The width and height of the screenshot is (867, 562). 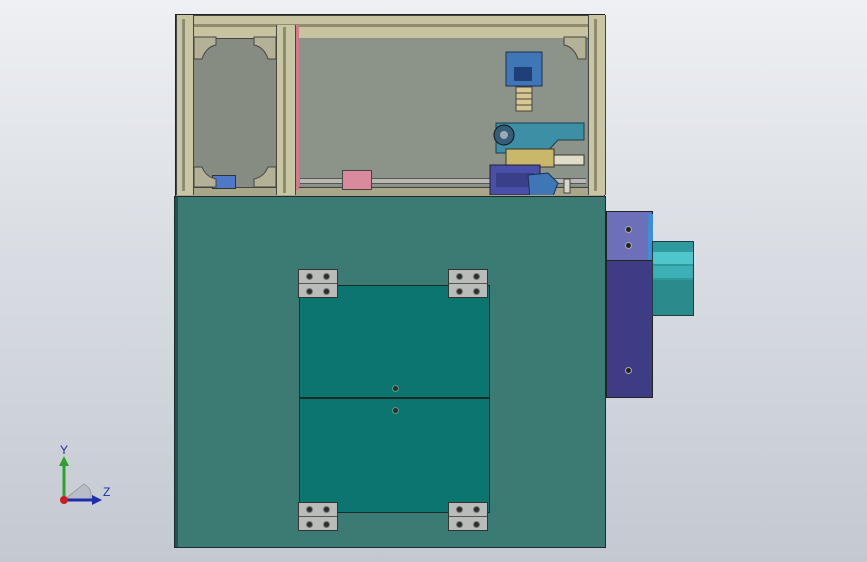 I want to click on hinge-bottom-right, so click(x=468, y=516).